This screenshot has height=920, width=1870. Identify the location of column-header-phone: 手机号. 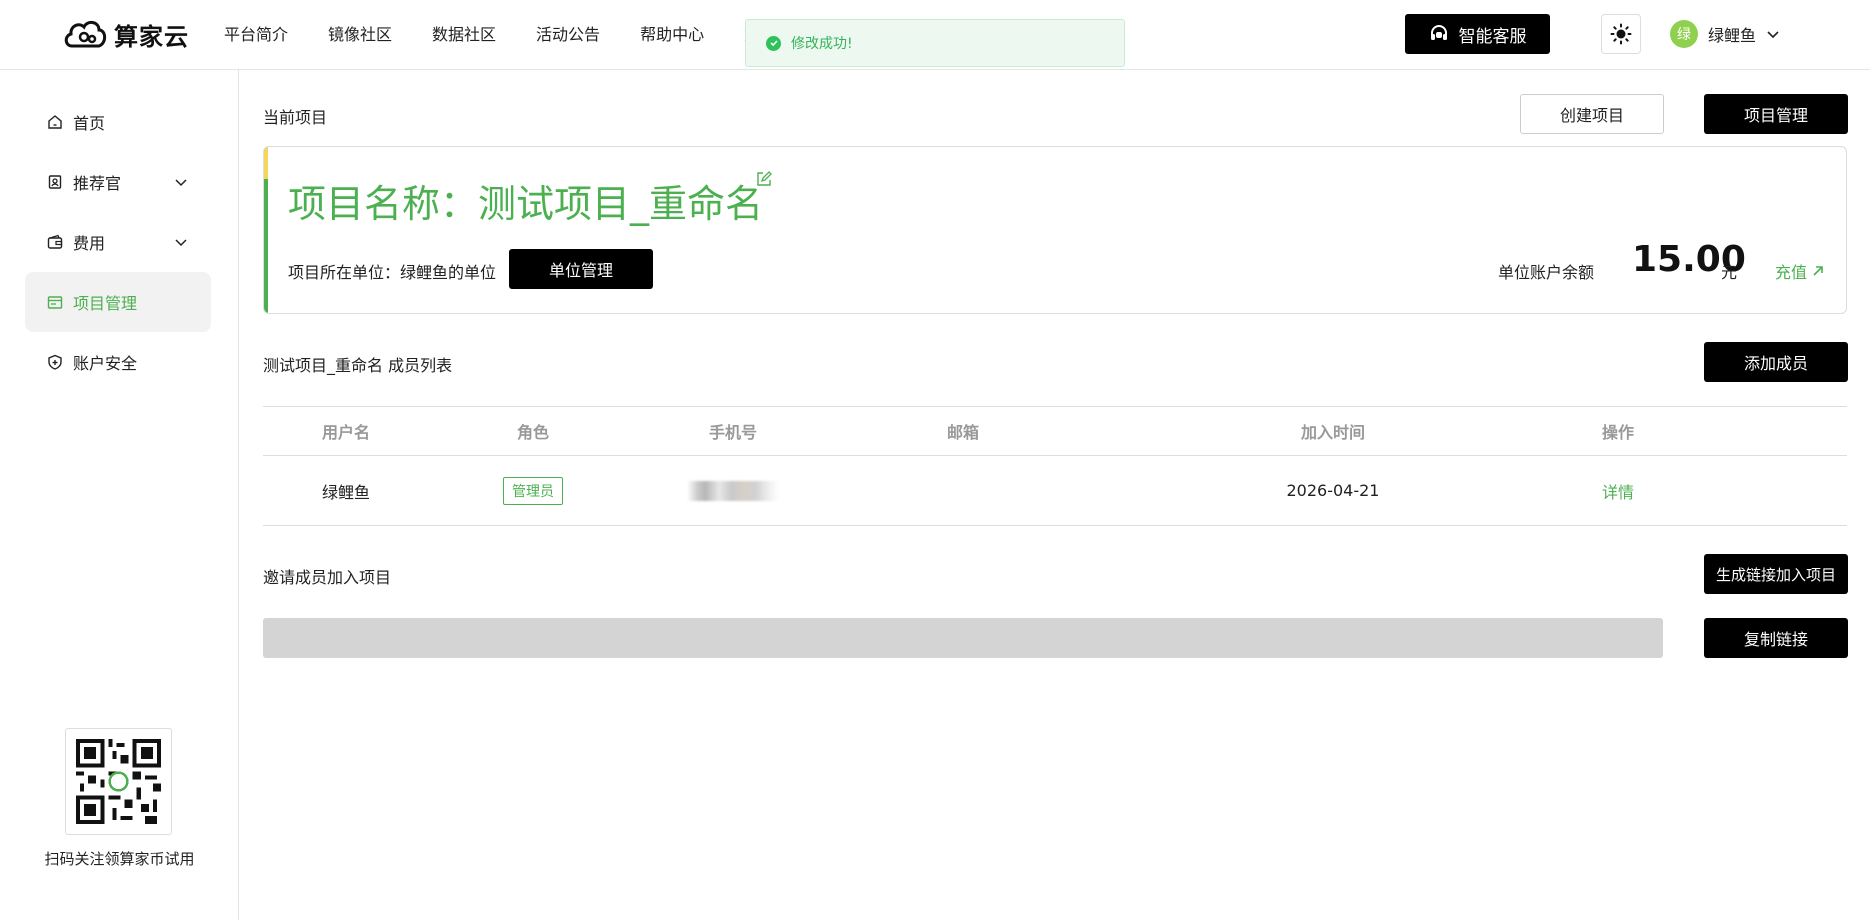
(732, 432).